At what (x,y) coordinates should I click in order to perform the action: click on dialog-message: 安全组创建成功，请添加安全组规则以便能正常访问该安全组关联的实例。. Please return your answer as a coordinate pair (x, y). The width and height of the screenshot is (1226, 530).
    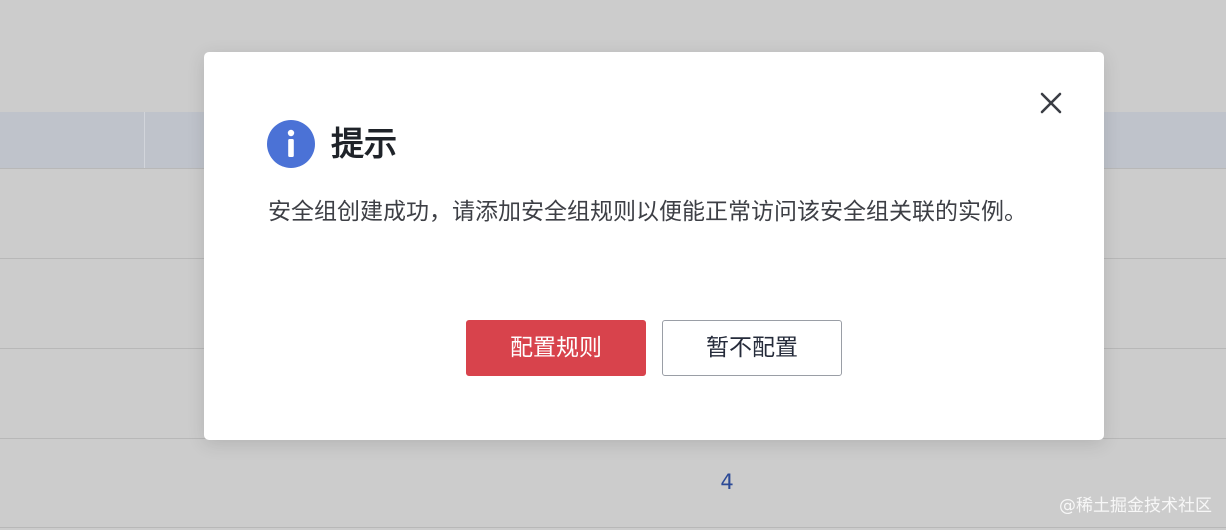
    Looking at the image, I should click on (647, 212).